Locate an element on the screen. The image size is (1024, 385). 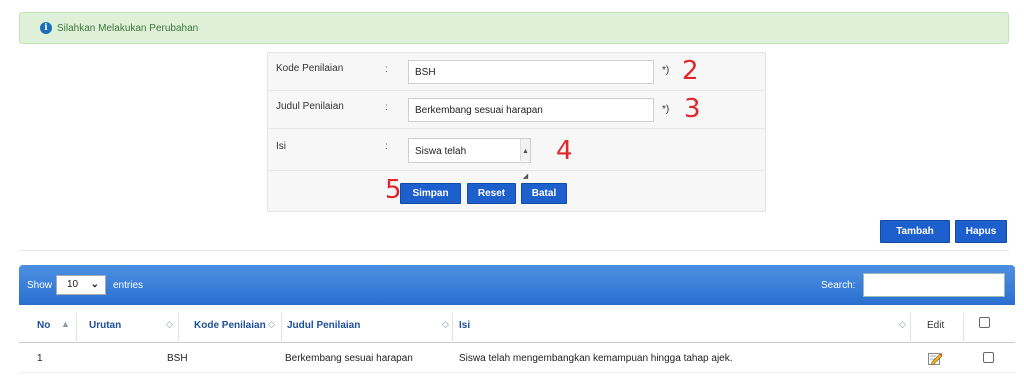
edit-pencil-icon is located at coordinates (935, 358).